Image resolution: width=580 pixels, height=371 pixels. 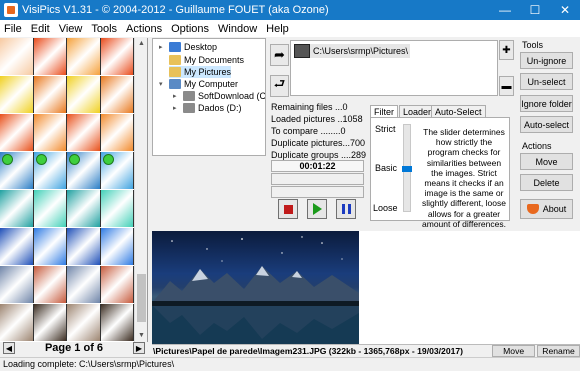 I want to click on menu-actions: Actions, so click(x=144, y=29).